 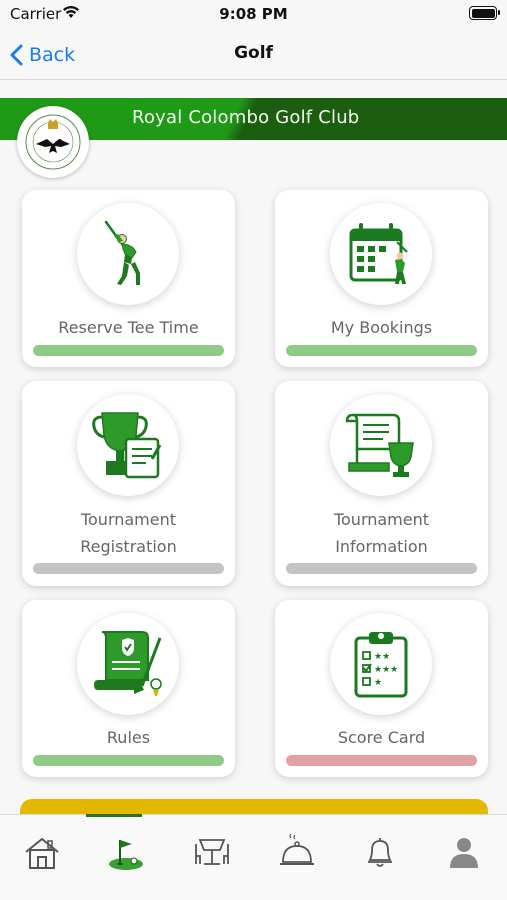 I want to click on page-title: Golf, so click(x=253, y=53).